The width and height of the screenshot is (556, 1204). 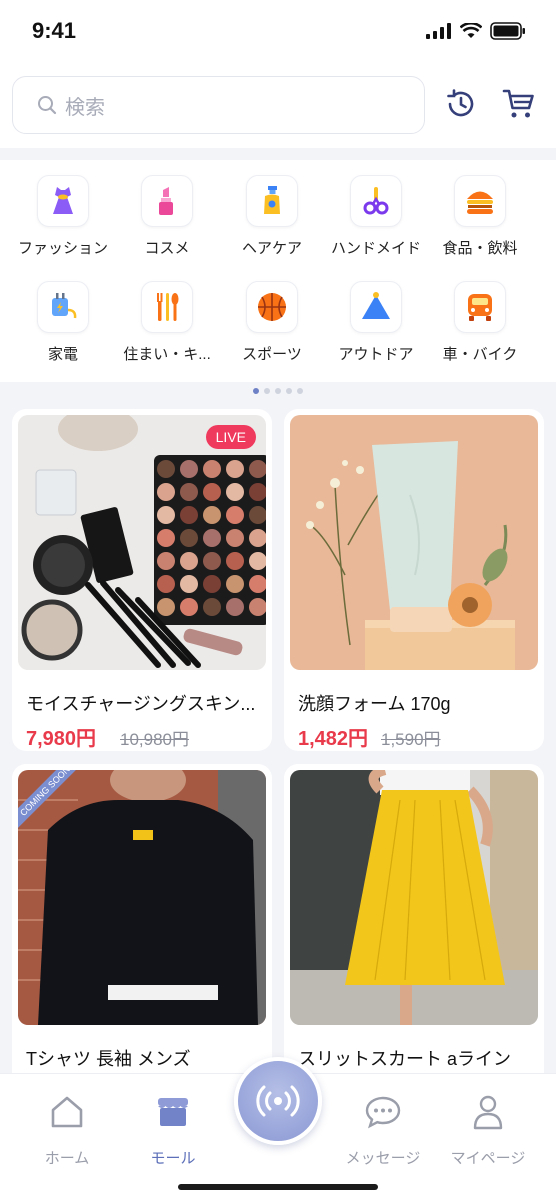 I want to click on plug-icon, so click(x=64, y=306).